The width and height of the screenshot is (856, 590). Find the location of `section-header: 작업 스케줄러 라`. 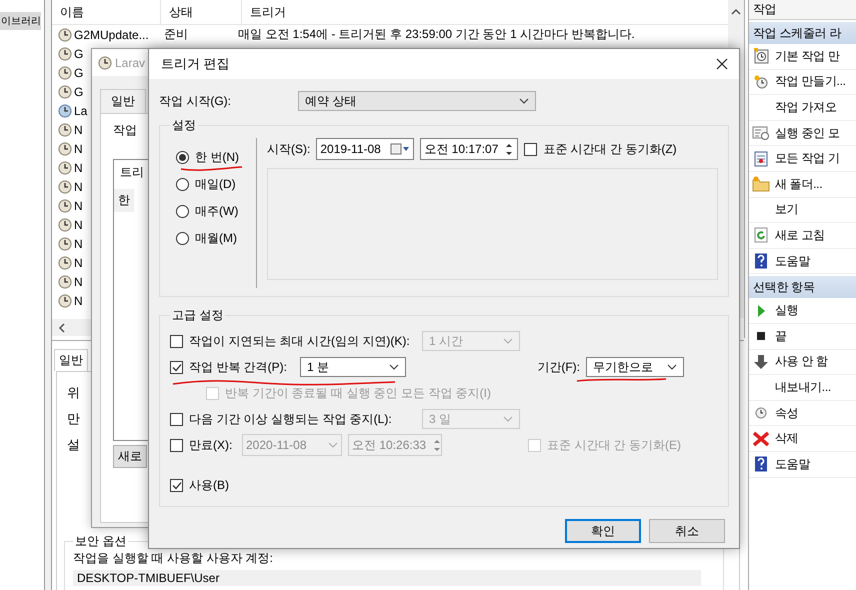

section-header: 작업 스케줄러 라 is located at coordinates (802, 33).